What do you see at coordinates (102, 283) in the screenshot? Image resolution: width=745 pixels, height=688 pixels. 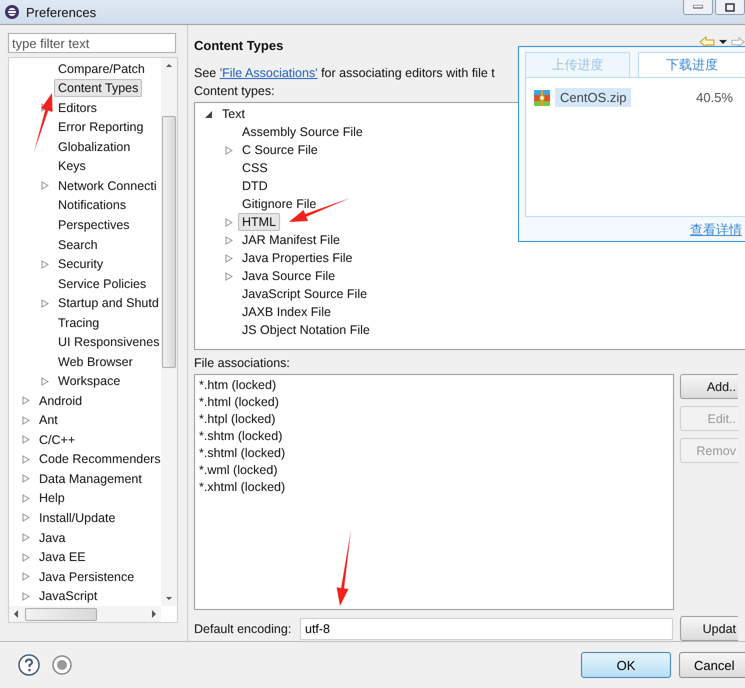 I see `tree-item: Service Policies` at bounding box center [102, 283].